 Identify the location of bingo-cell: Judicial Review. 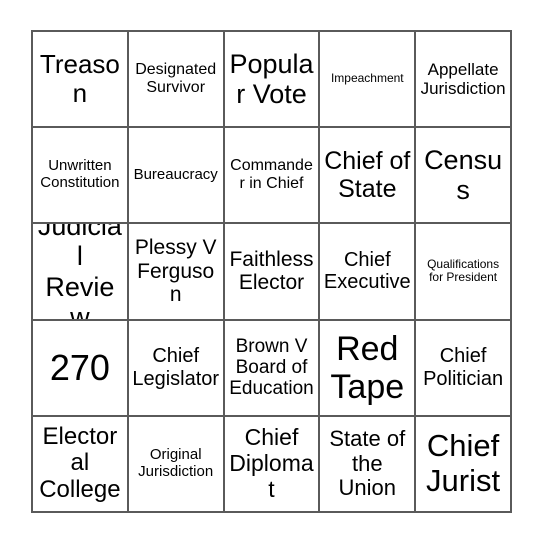
(81, 272).